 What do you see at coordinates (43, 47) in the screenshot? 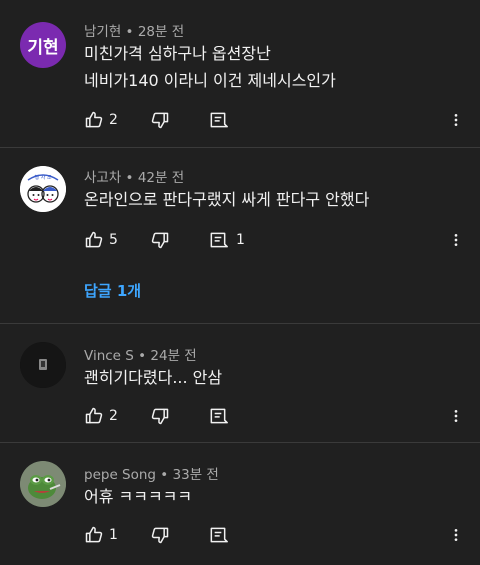
I see `avatar-initials: 기현` at bounding box center [43, 47].